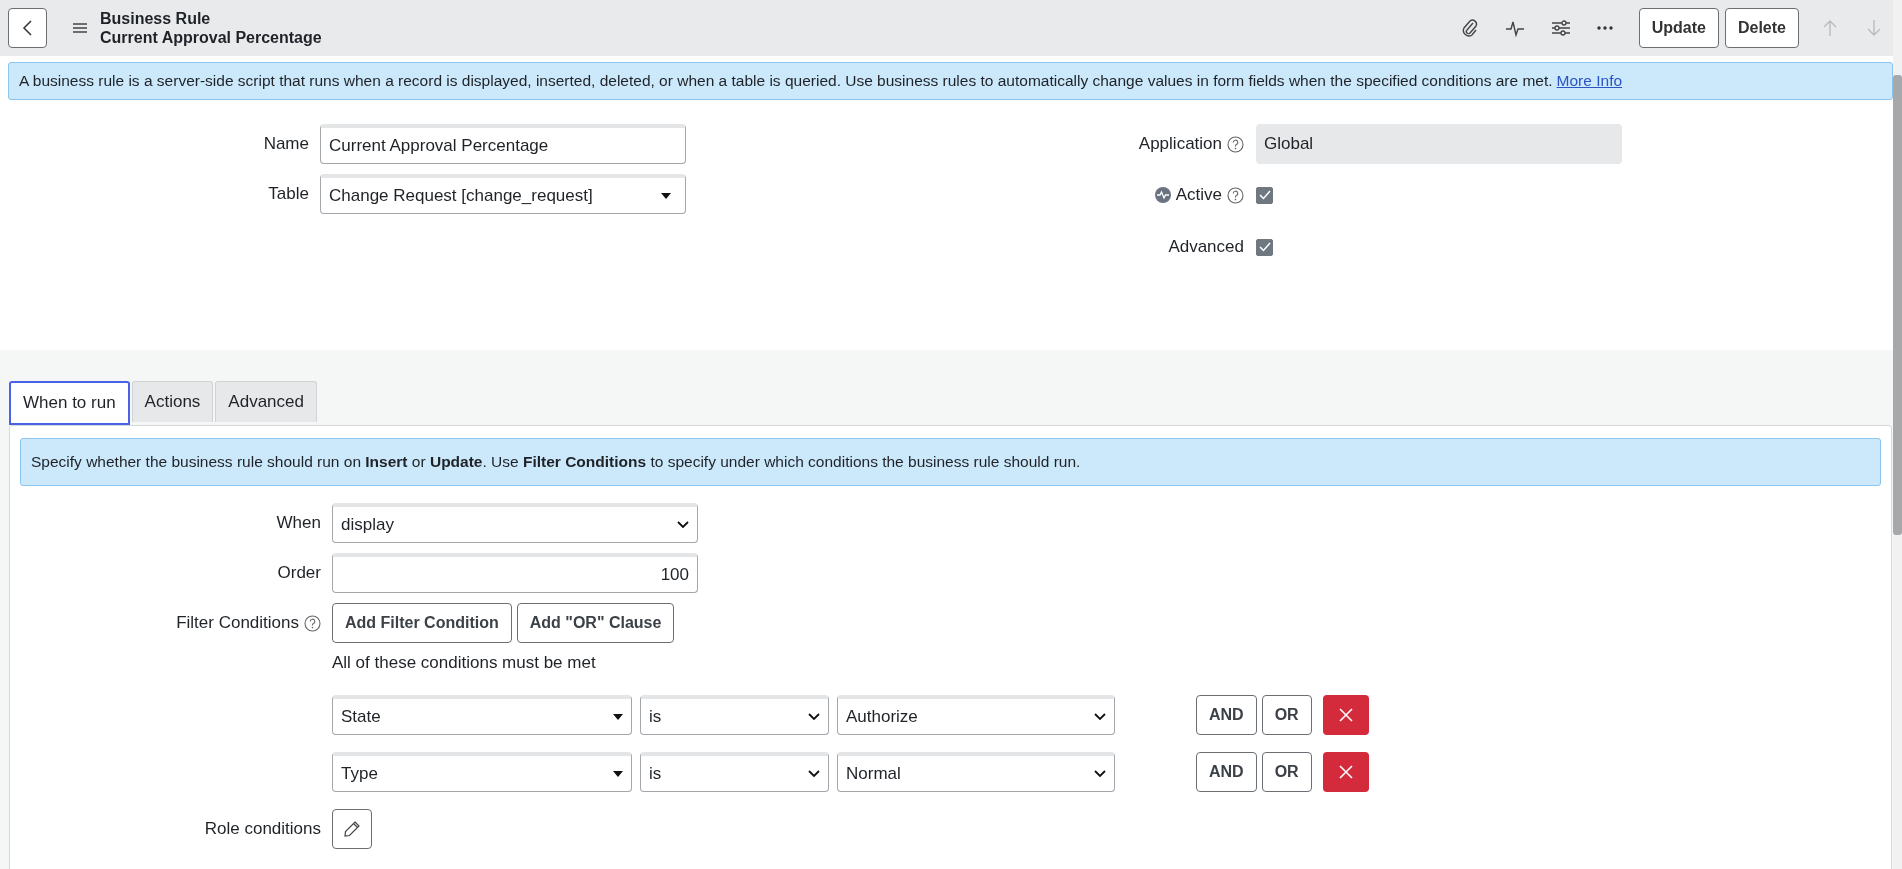 Image resolution: width=1902 pixels, height=869 pixels. I want to click on reference-dropdown: Change Request [change_request], so click(503, 194).